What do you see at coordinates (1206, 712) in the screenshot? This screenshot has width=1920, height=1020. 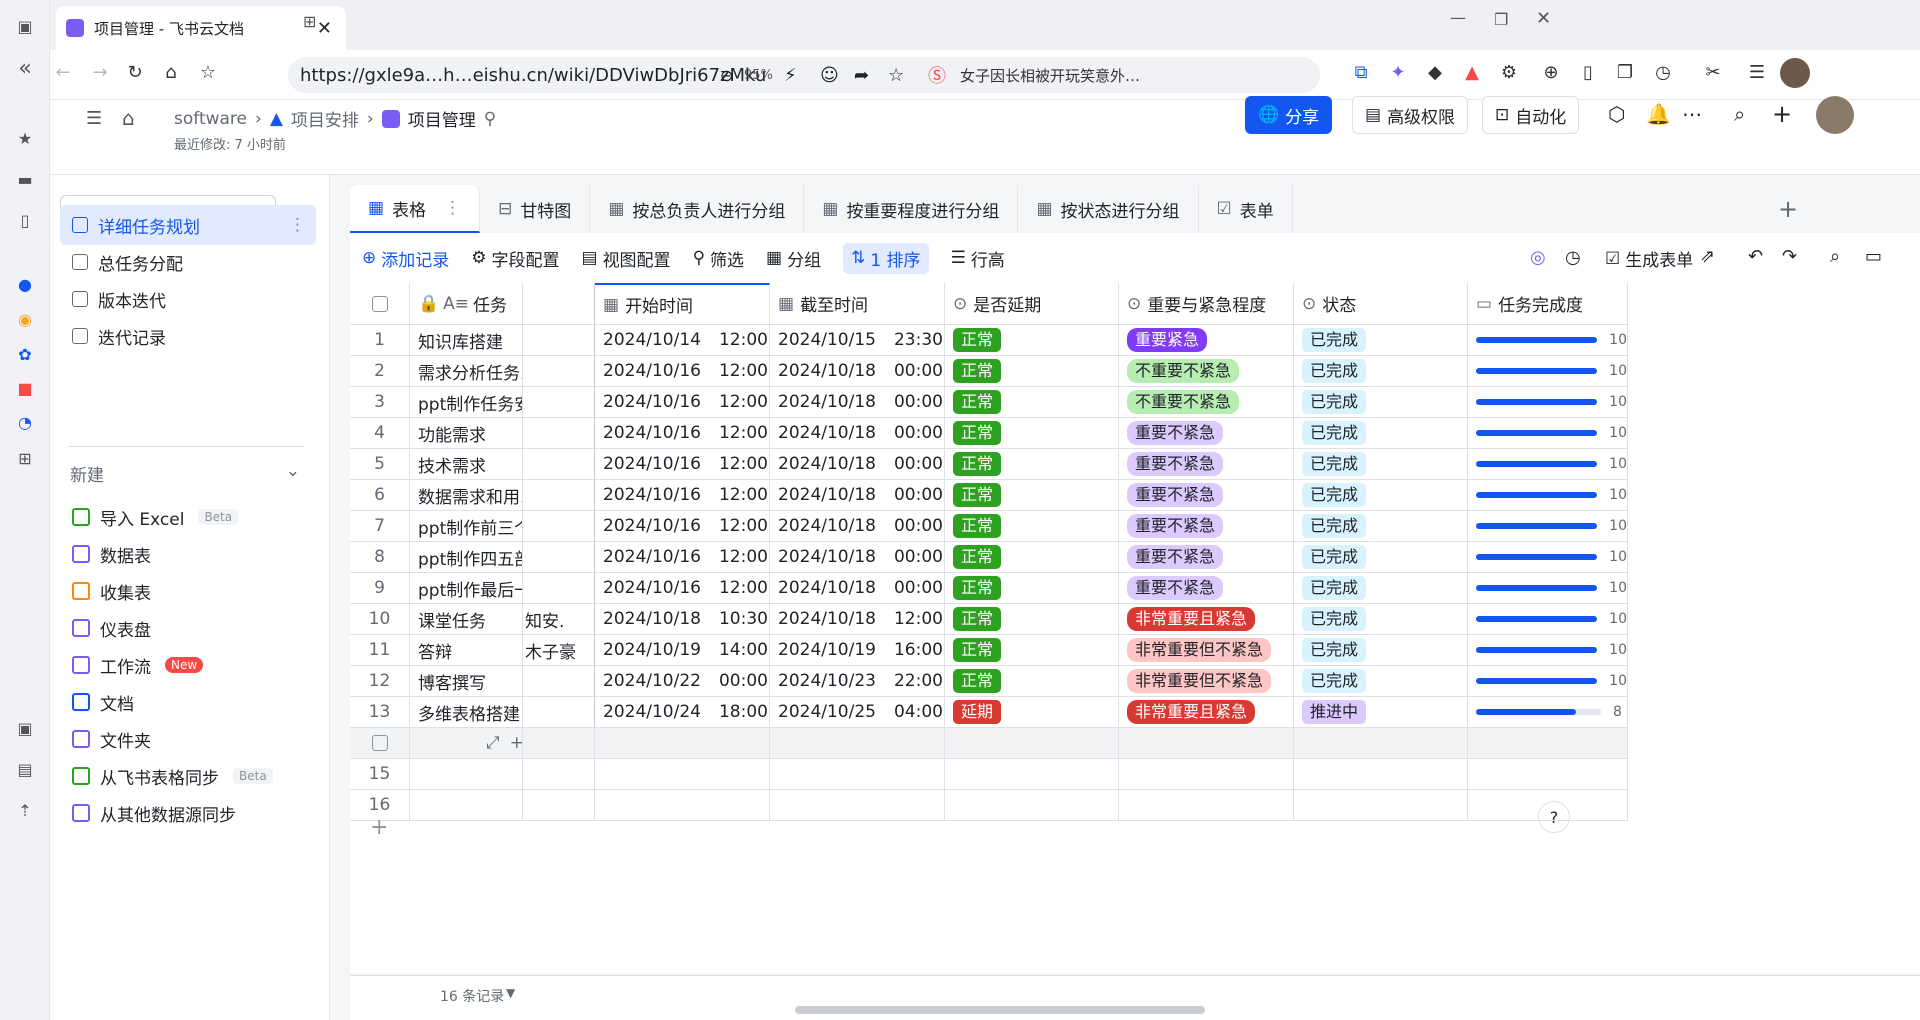 I see `cell-priority: 非常重要且紧急` at bounding box center [1206, 712].